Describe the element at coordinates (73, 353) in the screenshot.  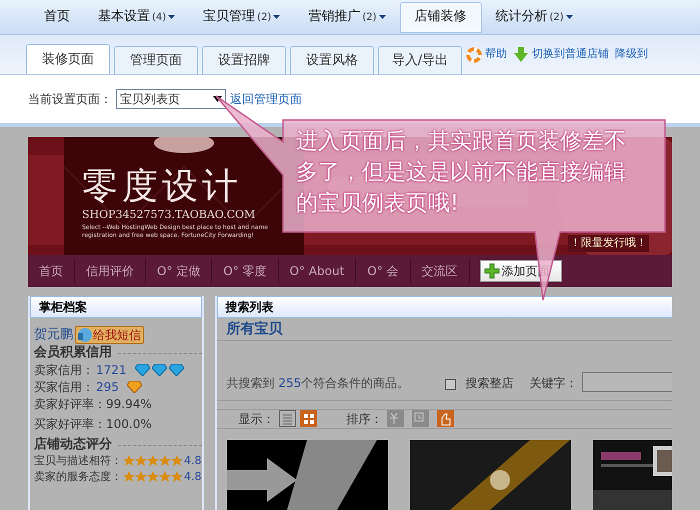
I see `section-heading: 会员积累信用` at that location.